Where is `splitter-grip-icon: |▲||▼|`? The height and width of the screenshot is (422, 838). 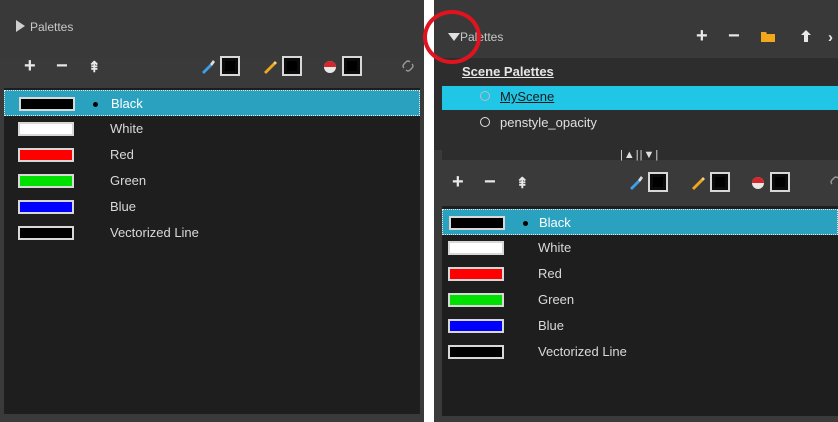
splitter-grip-icon: |▲||▼| is located at coordinates (639, 155).